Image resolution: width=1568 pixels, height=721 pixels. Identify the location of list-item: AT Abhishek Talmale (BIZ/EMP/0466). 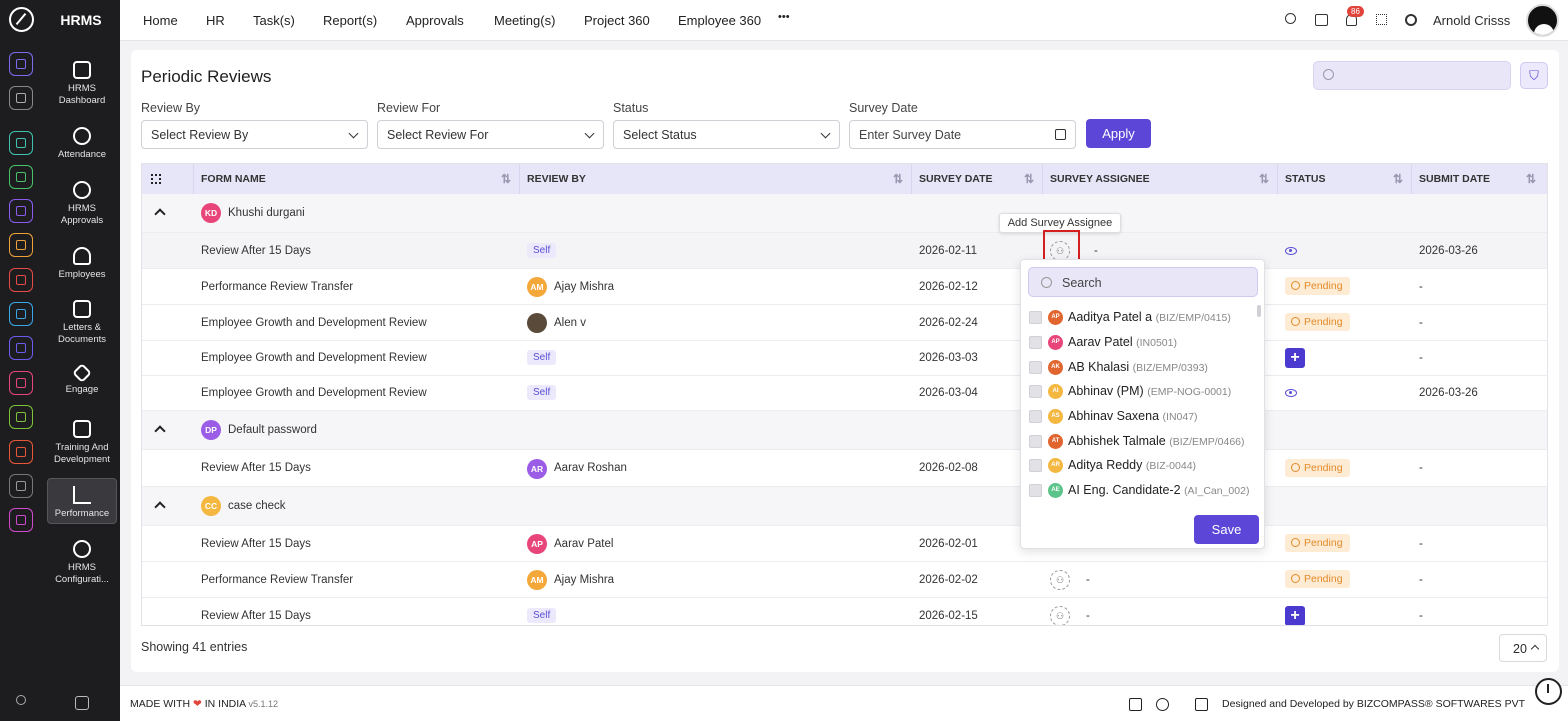
(1145, 443).